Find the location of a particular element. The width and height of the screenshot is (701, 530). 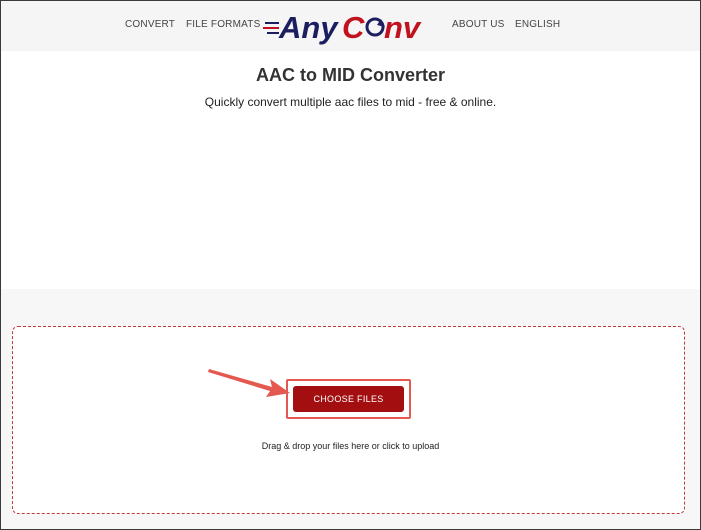

nav-about-us-link: ABOUT US is located at coordinates (478, 24).